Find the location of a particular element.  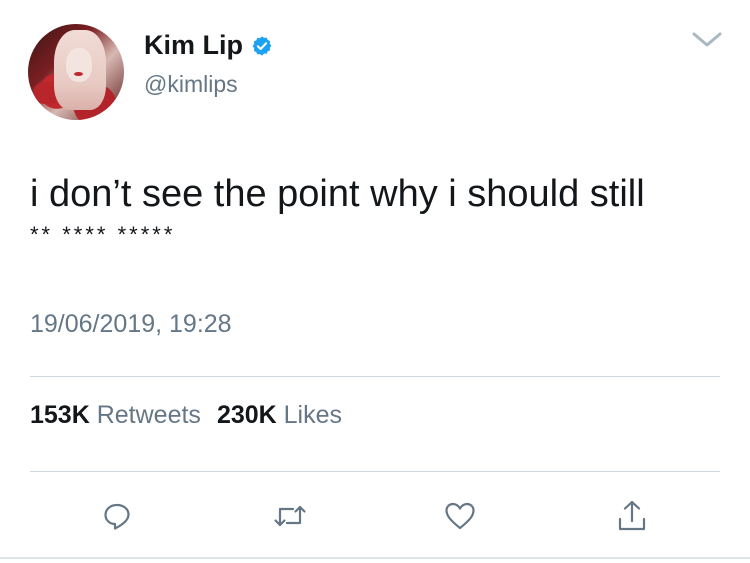

retweets-label: Retweets is located at coordinates (148, 415).